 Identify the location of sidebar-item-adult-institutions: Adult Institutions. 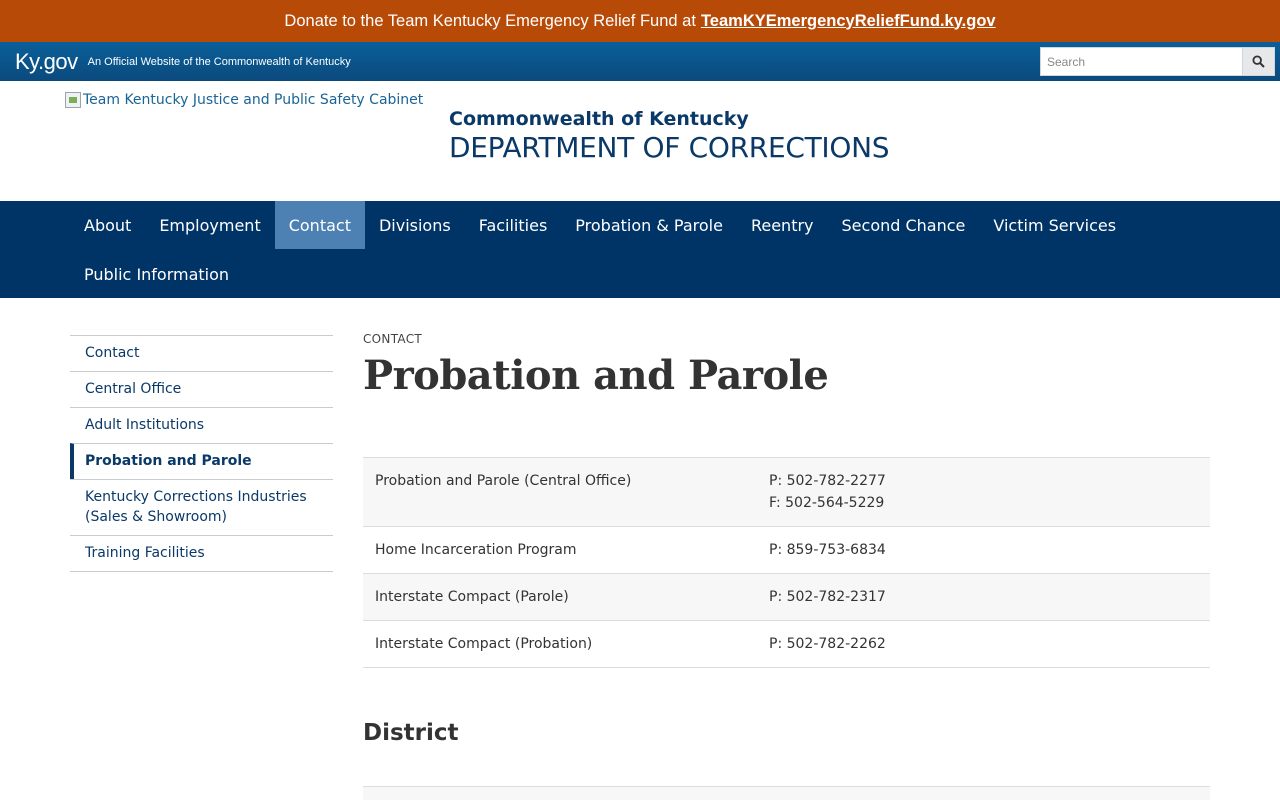
(201, 425).